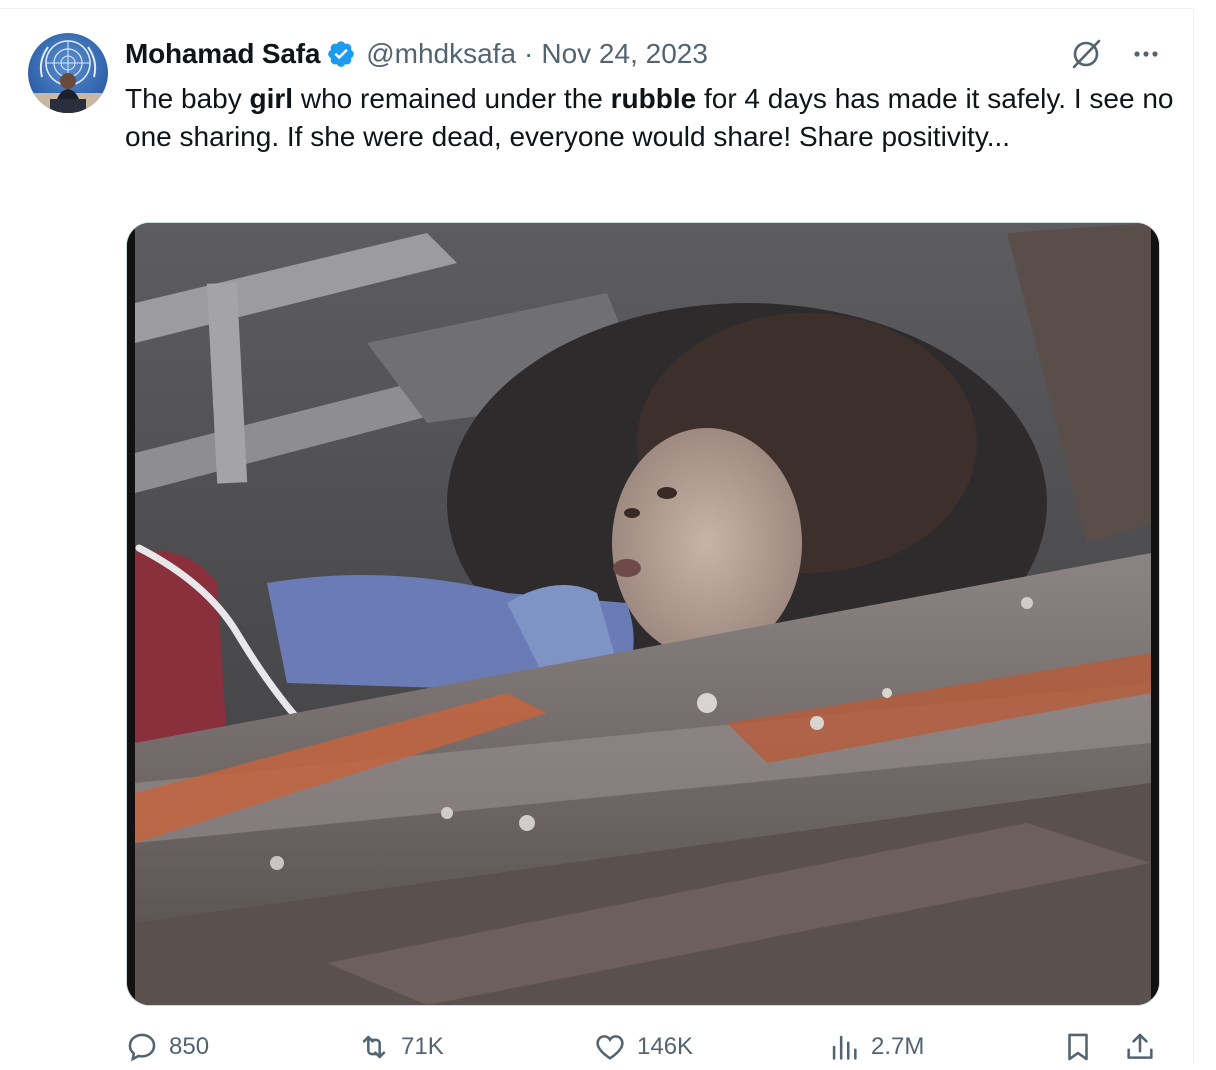 Image resolution: width=1216 pixels, height=1070 pixels. What do you see at coordinates (422, 1046) in the screenshot?
I see `retweet-count: 71K` at bounding box center [422, 1046].